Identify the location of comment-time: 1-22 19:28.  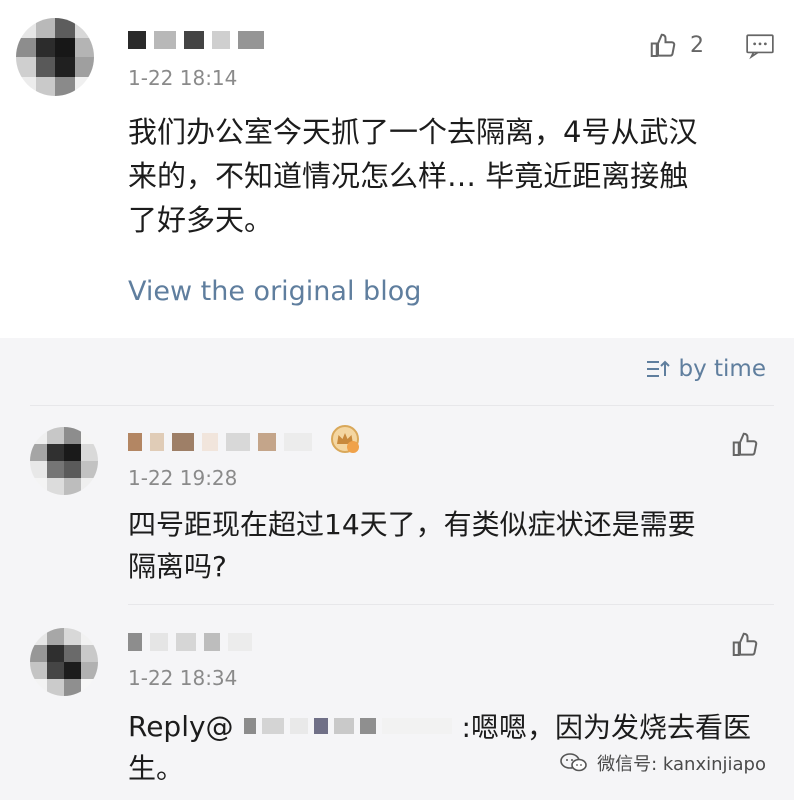
(183, 478).